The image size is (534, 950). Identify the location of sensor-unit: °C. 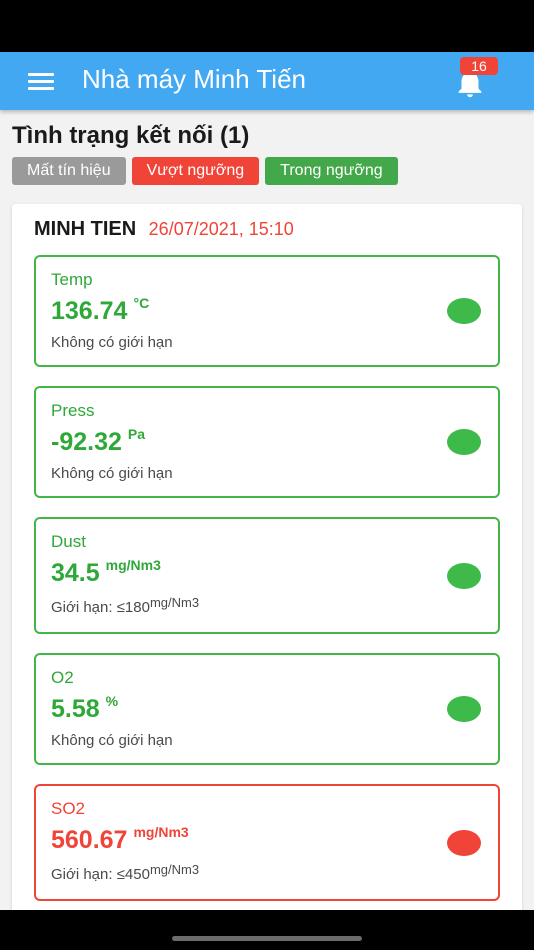
(141, 303).